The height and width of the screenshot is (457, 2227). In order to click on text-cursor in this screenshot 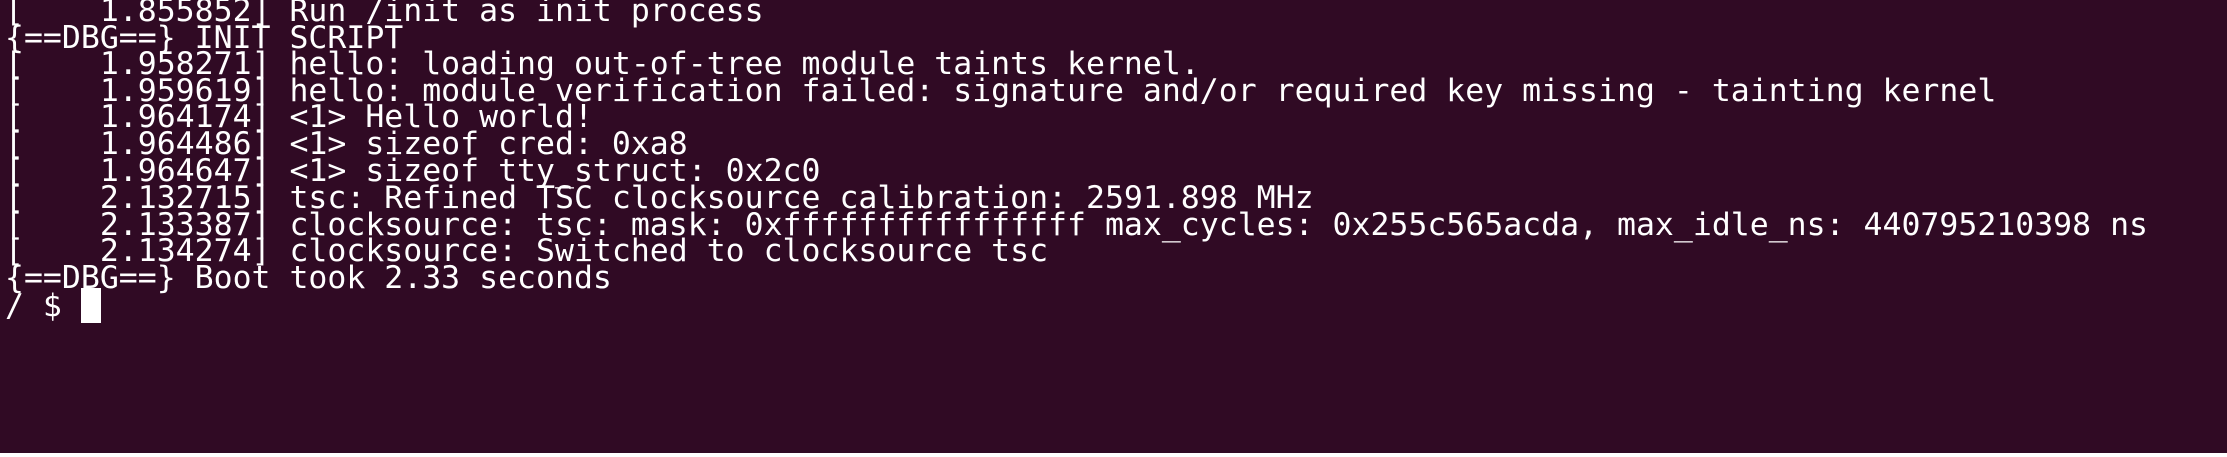, I will do `click(90, 305)`.